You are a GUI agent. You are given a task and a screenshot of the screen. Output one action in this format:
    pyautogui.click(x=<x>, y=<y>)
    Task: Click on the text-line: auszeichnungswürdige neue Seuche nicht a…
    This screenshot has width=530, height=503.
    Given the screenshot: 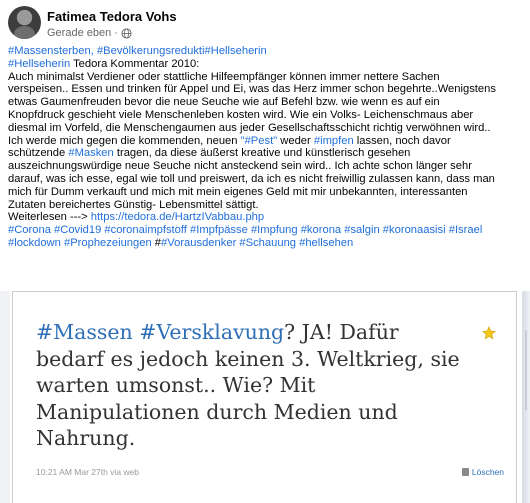 What is the action you would take?
    pyautogui.click(x=240, y=166)
    